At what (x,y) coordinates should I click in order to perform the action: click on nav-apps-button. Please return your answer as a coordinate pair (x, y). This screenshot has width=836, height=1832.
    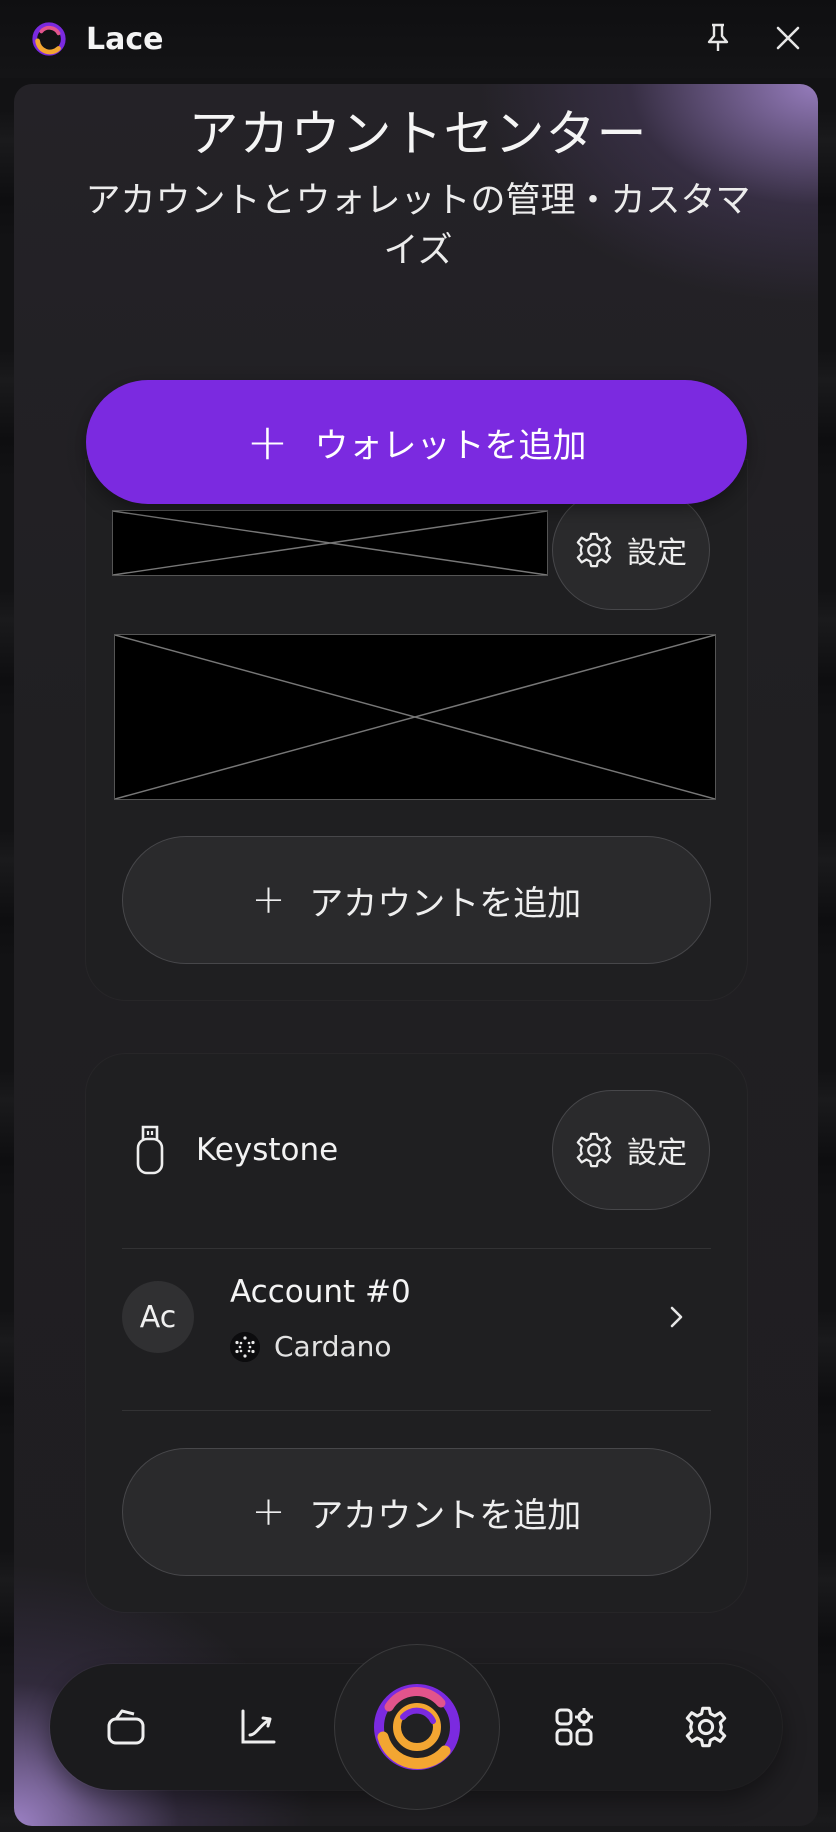
    Looking at the image, I should click on (574, 1727).